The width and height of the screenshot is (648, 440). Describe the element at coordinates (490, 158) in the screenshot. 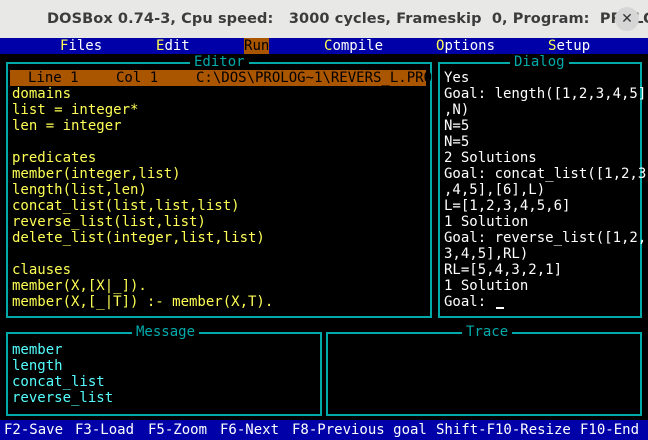

I see `dialog-line: 2 Solutions` at that location.